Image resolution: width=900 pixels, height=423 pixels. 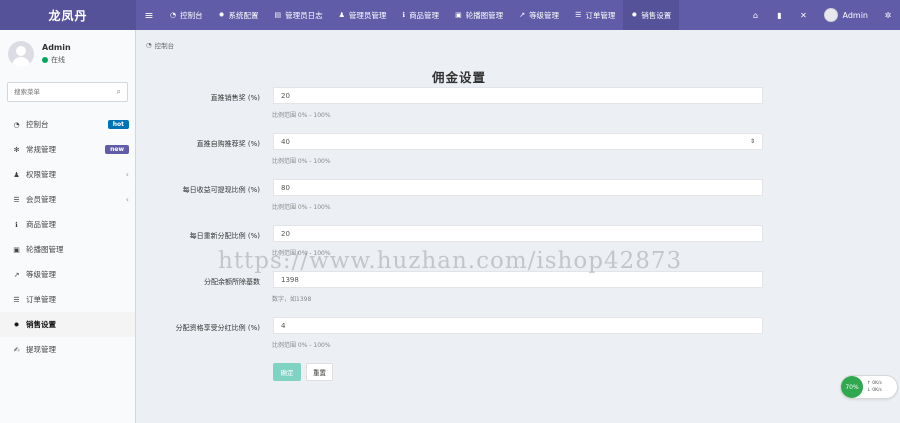 I want to click on sidebar-item-general: ✻ 常规管理 new, so click(x=67, y=149).